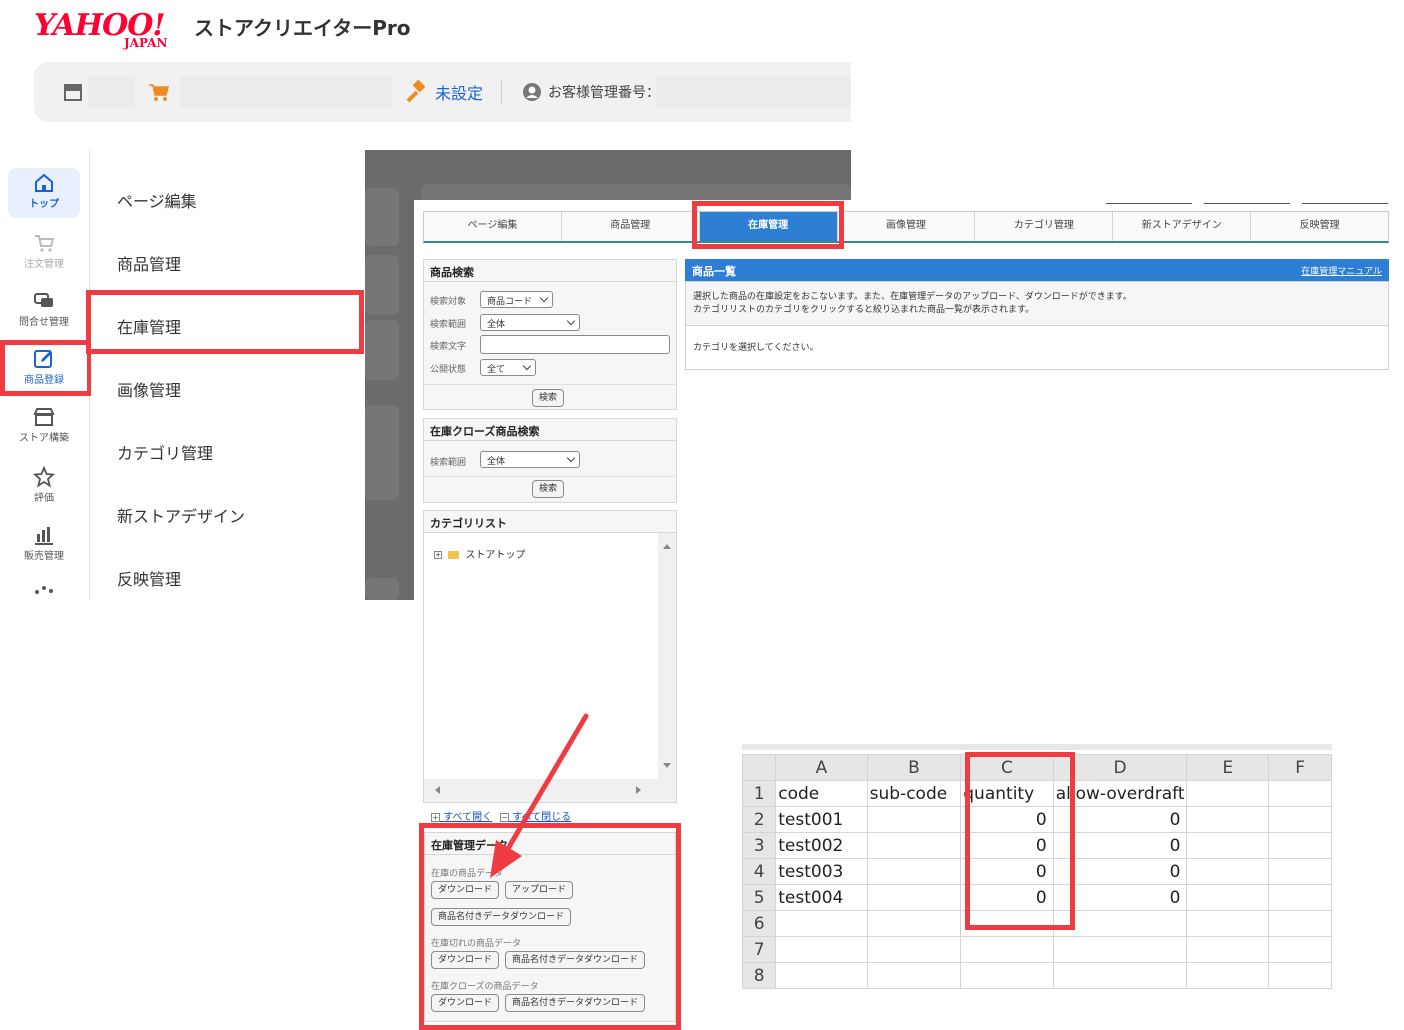 The width and height of the screenshot is (1404, 1030). I want to click on select-all-corner, so click(759, 767).